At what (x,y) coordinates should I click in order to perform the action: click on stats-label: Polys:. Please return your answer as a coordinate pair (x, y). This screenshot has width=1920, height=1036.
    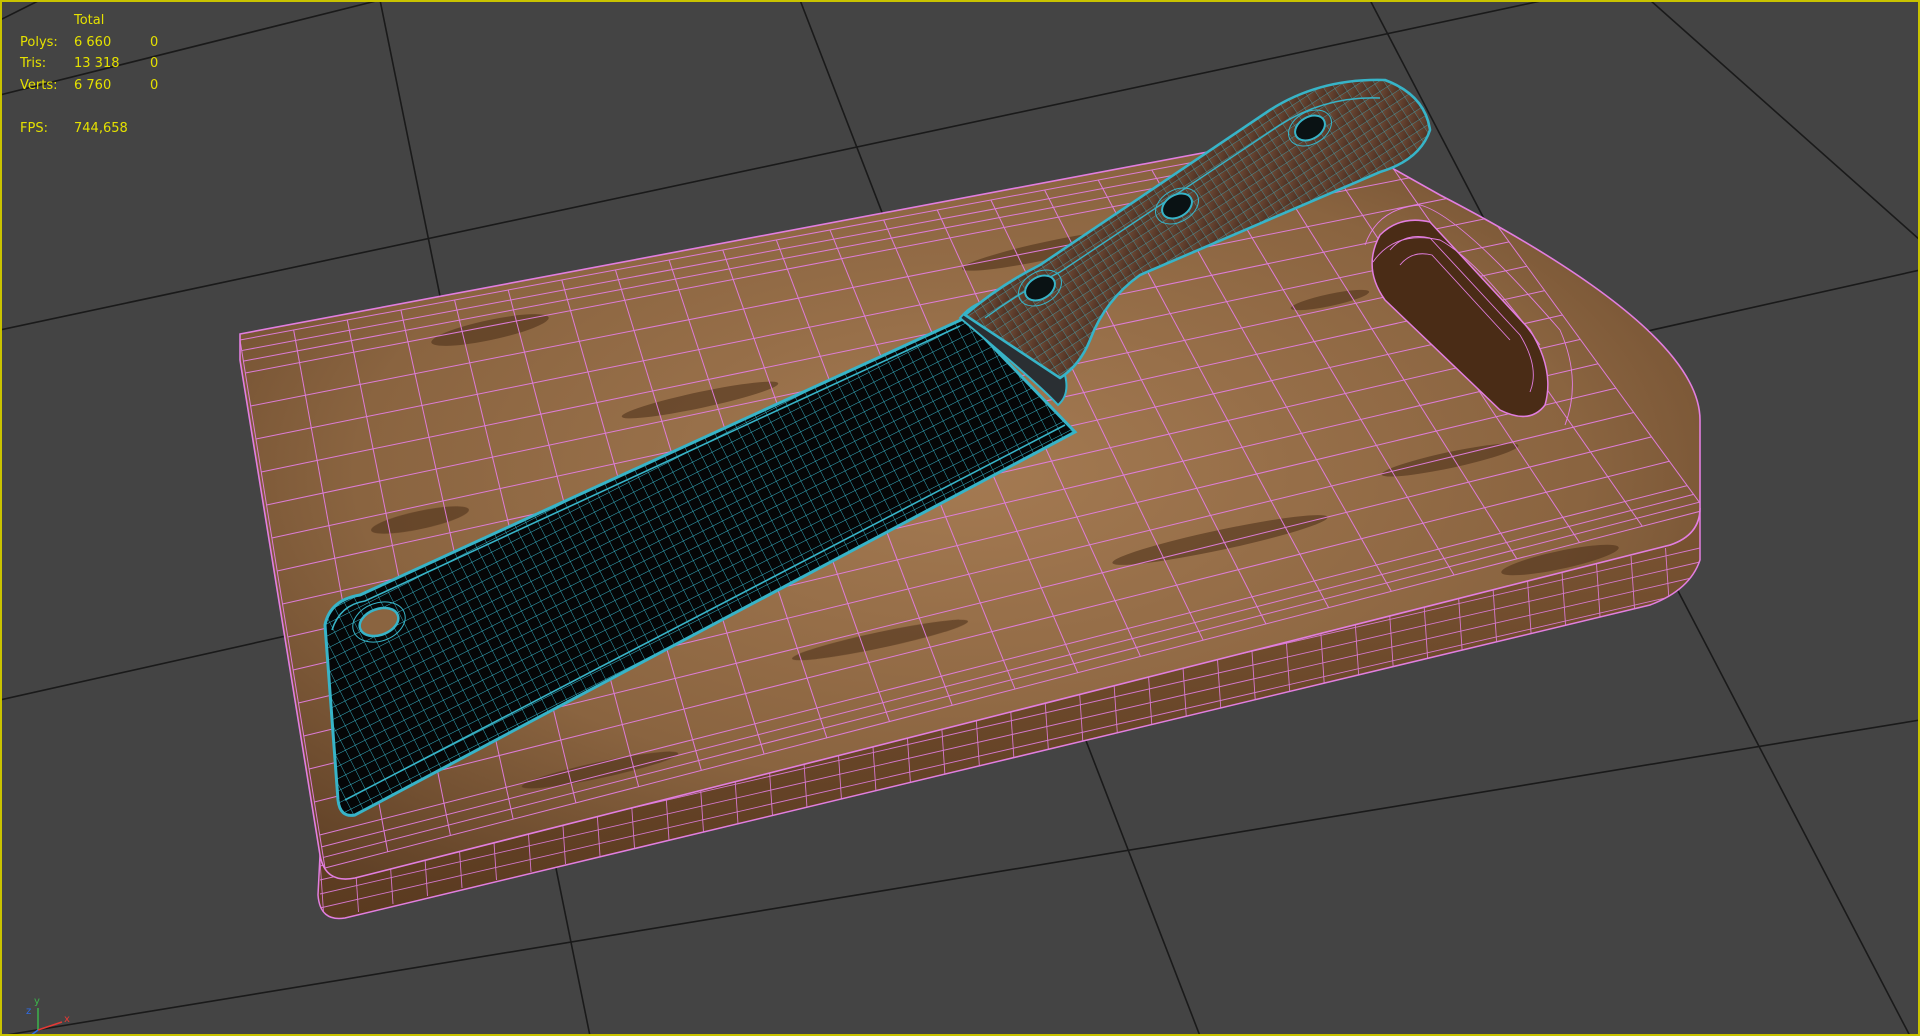
    Looking at the image, I should click on (39, 42).